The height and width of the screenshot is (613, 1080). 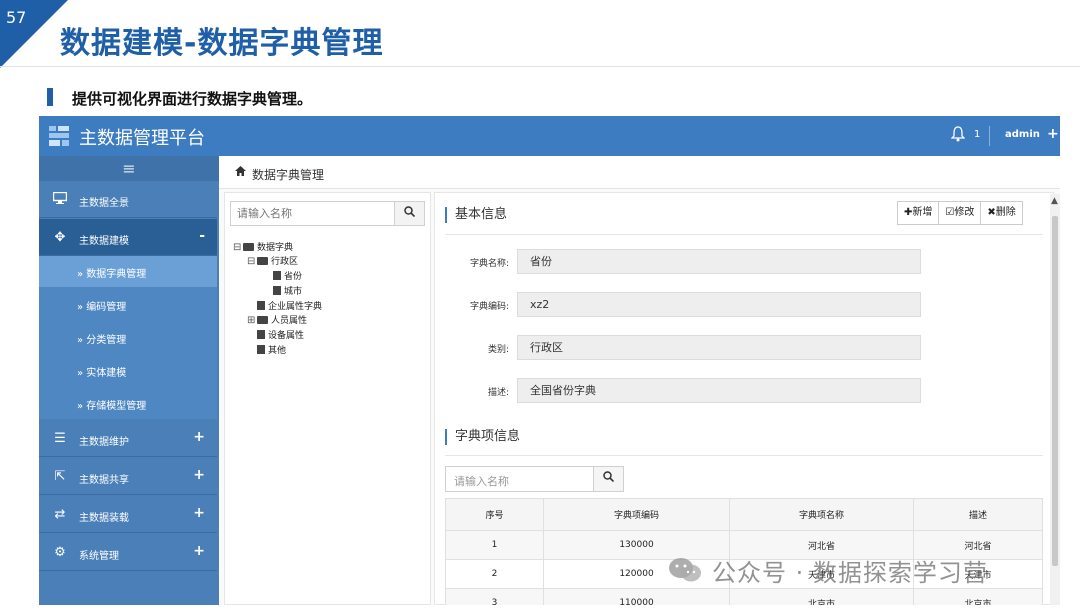 What do you see at coordinates (494, 514) in the screenshot?
I see `column-header: 序号` at bounding box center [494, 514].